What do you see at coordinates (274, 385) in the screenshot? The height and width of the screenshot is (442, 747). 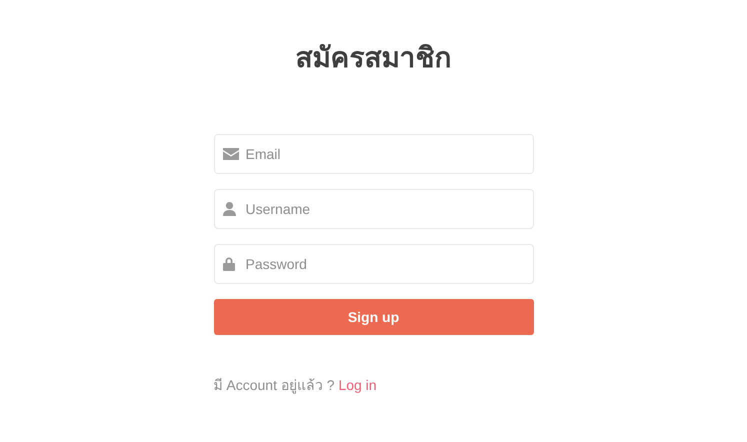 I see `footer-text: มี Account อยู่แล้ว ?` at bounding box center [274, 385].